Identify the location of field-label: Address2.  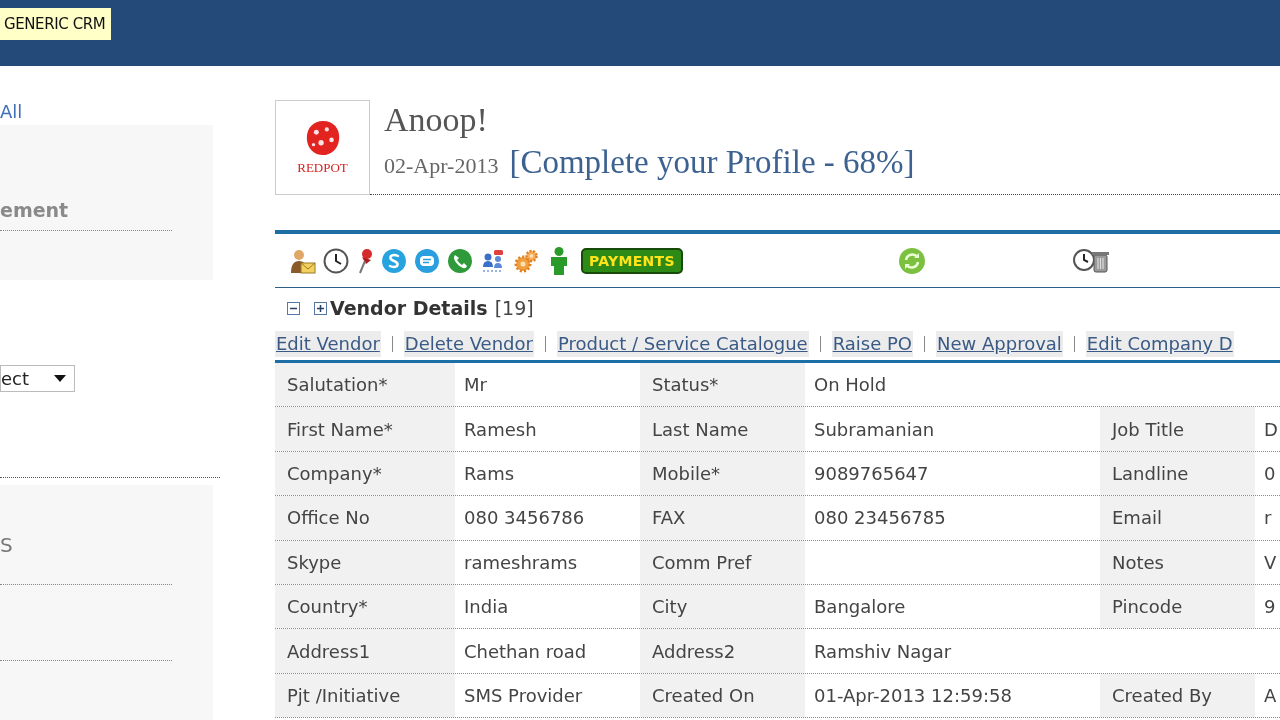
(722, 651).